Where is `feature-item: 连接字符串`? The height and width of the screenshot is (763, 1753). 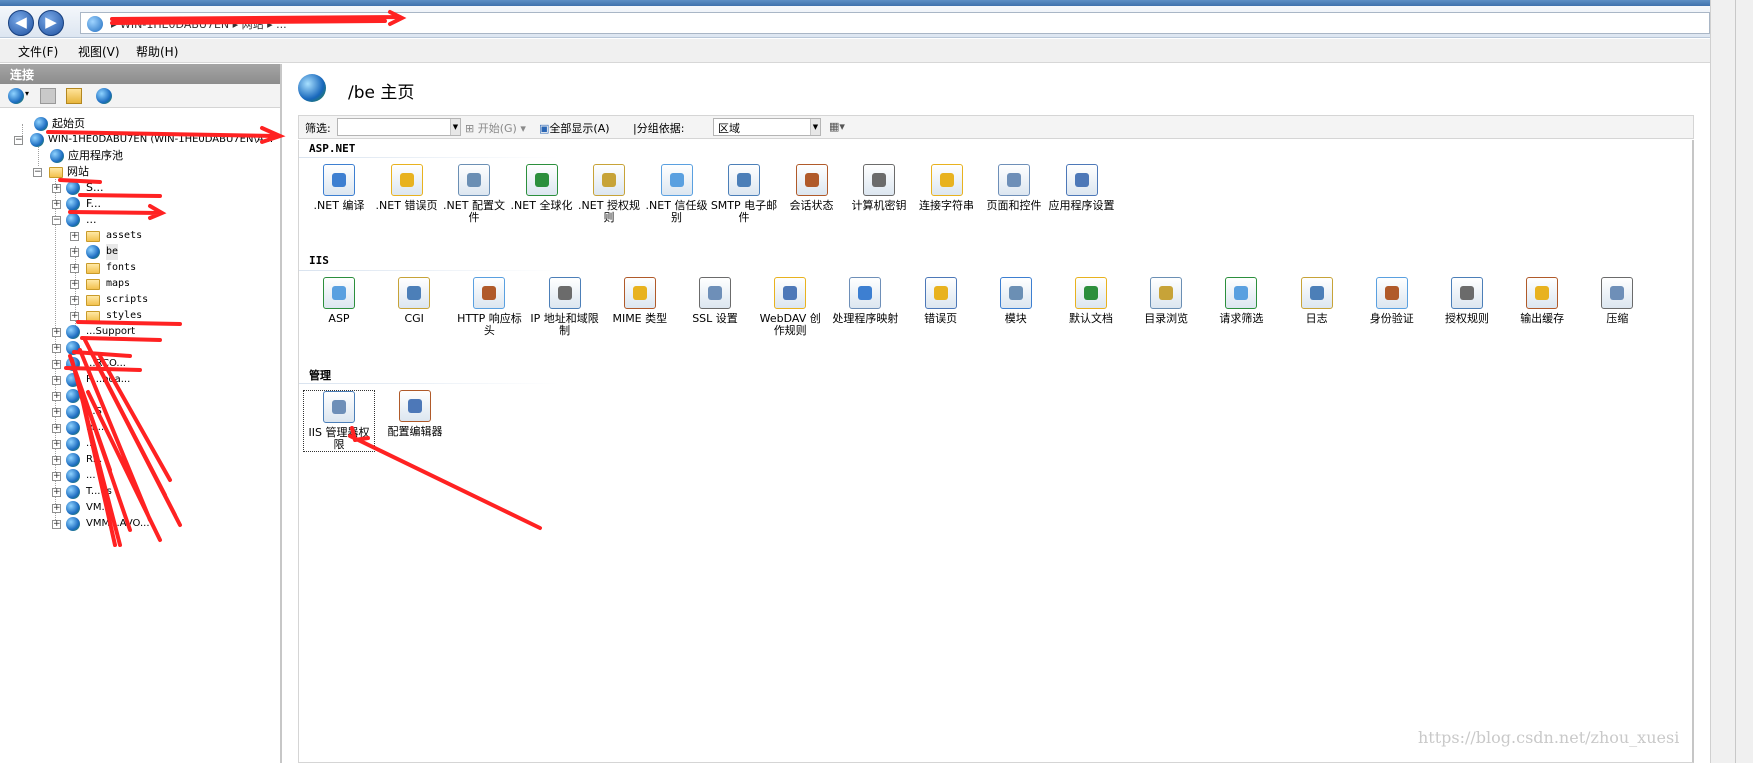 feature-item: 连接字符串 is located at coordinates (947, 188).